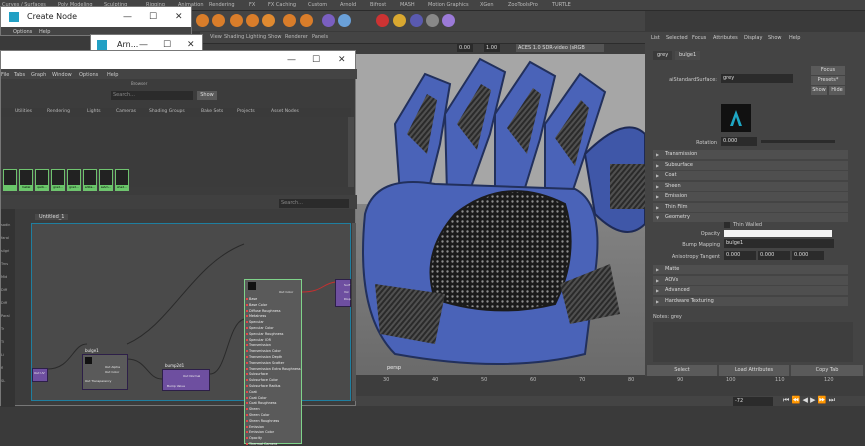 This screenshot has height=446, width=865. What do you see at coordinates (22, 32) in the screenshot?
I see `create-node-menu-options: Options` at bounding box center [22, 32].